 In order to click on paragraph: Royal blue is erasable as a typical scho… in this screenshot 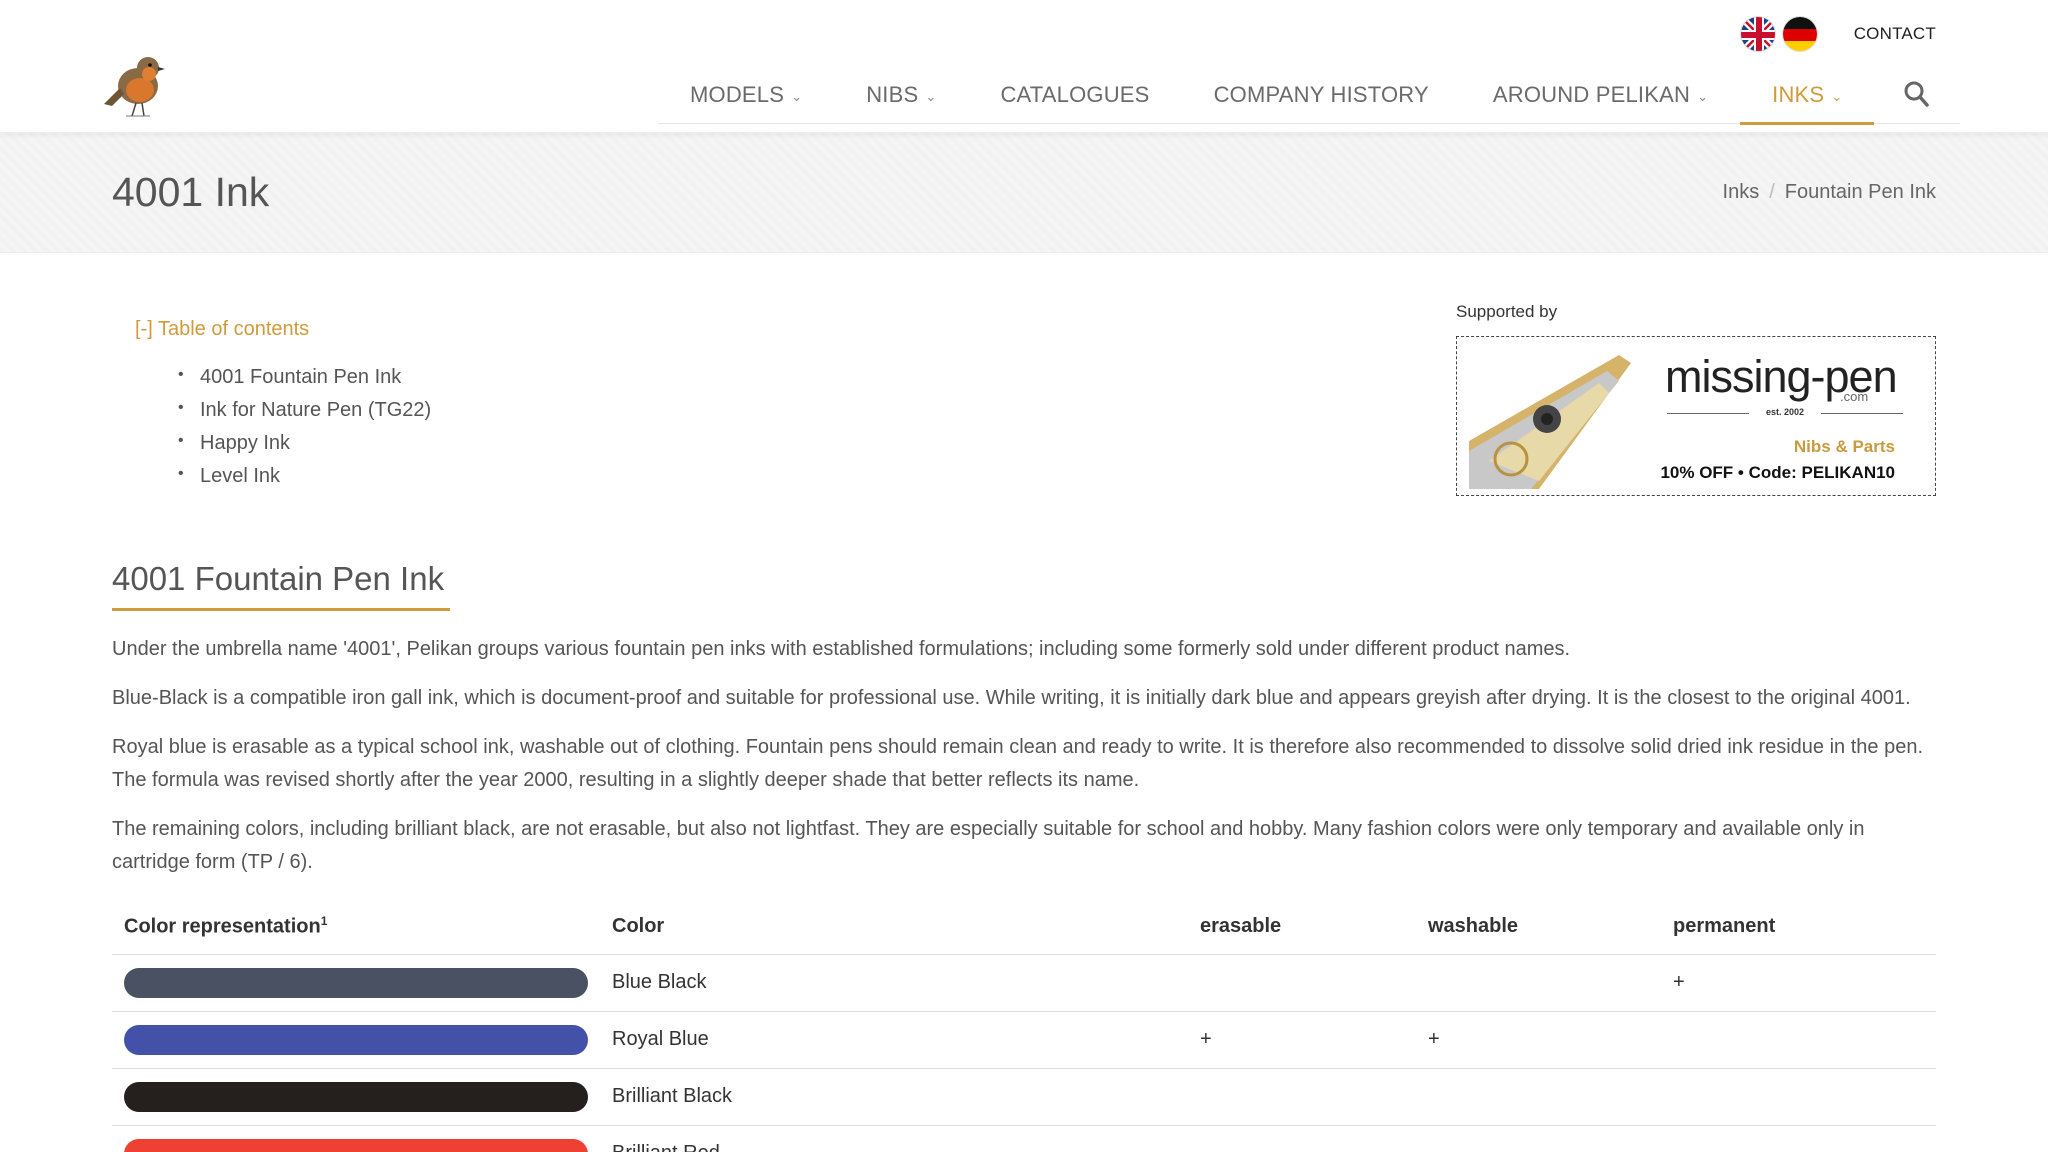, I will do `click(1018, 763)`.